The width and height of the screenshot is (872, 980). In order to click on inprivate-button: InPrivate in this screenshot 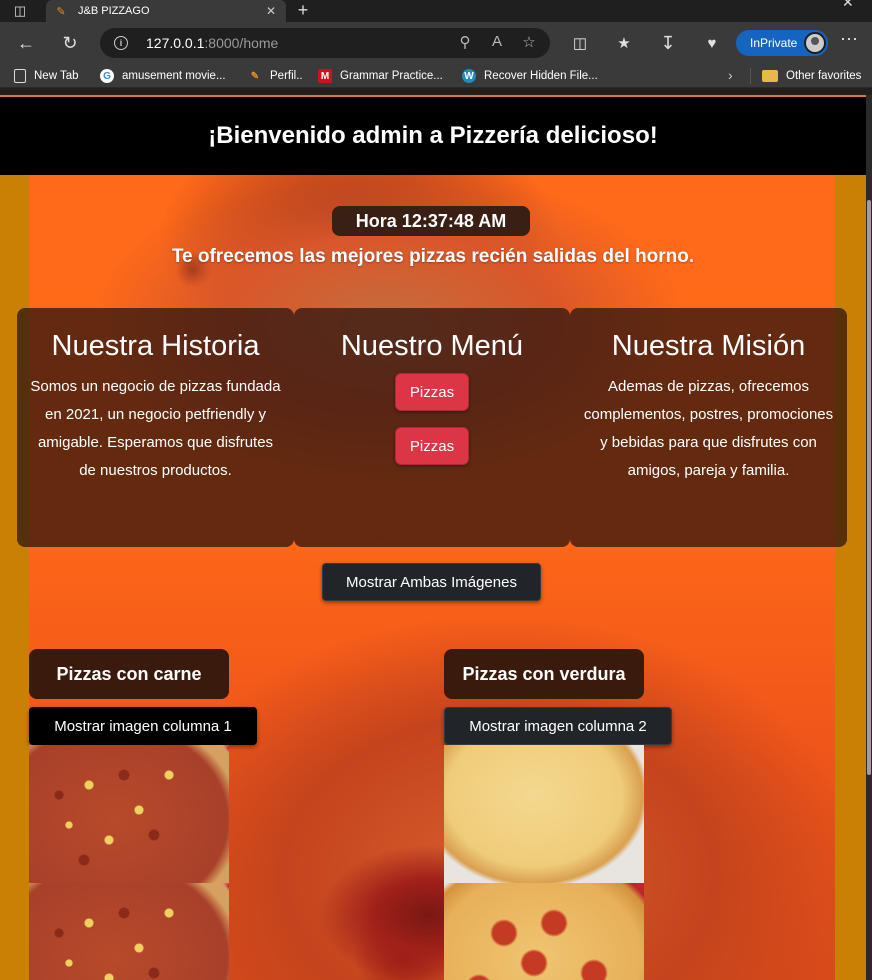, I will do `click(782, 43)`.